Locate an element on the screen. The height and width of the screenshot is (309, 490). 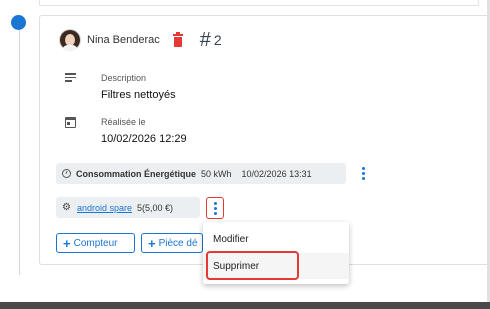
menu-item-modifier-label: Modifier is located at coordinates (231, 239).